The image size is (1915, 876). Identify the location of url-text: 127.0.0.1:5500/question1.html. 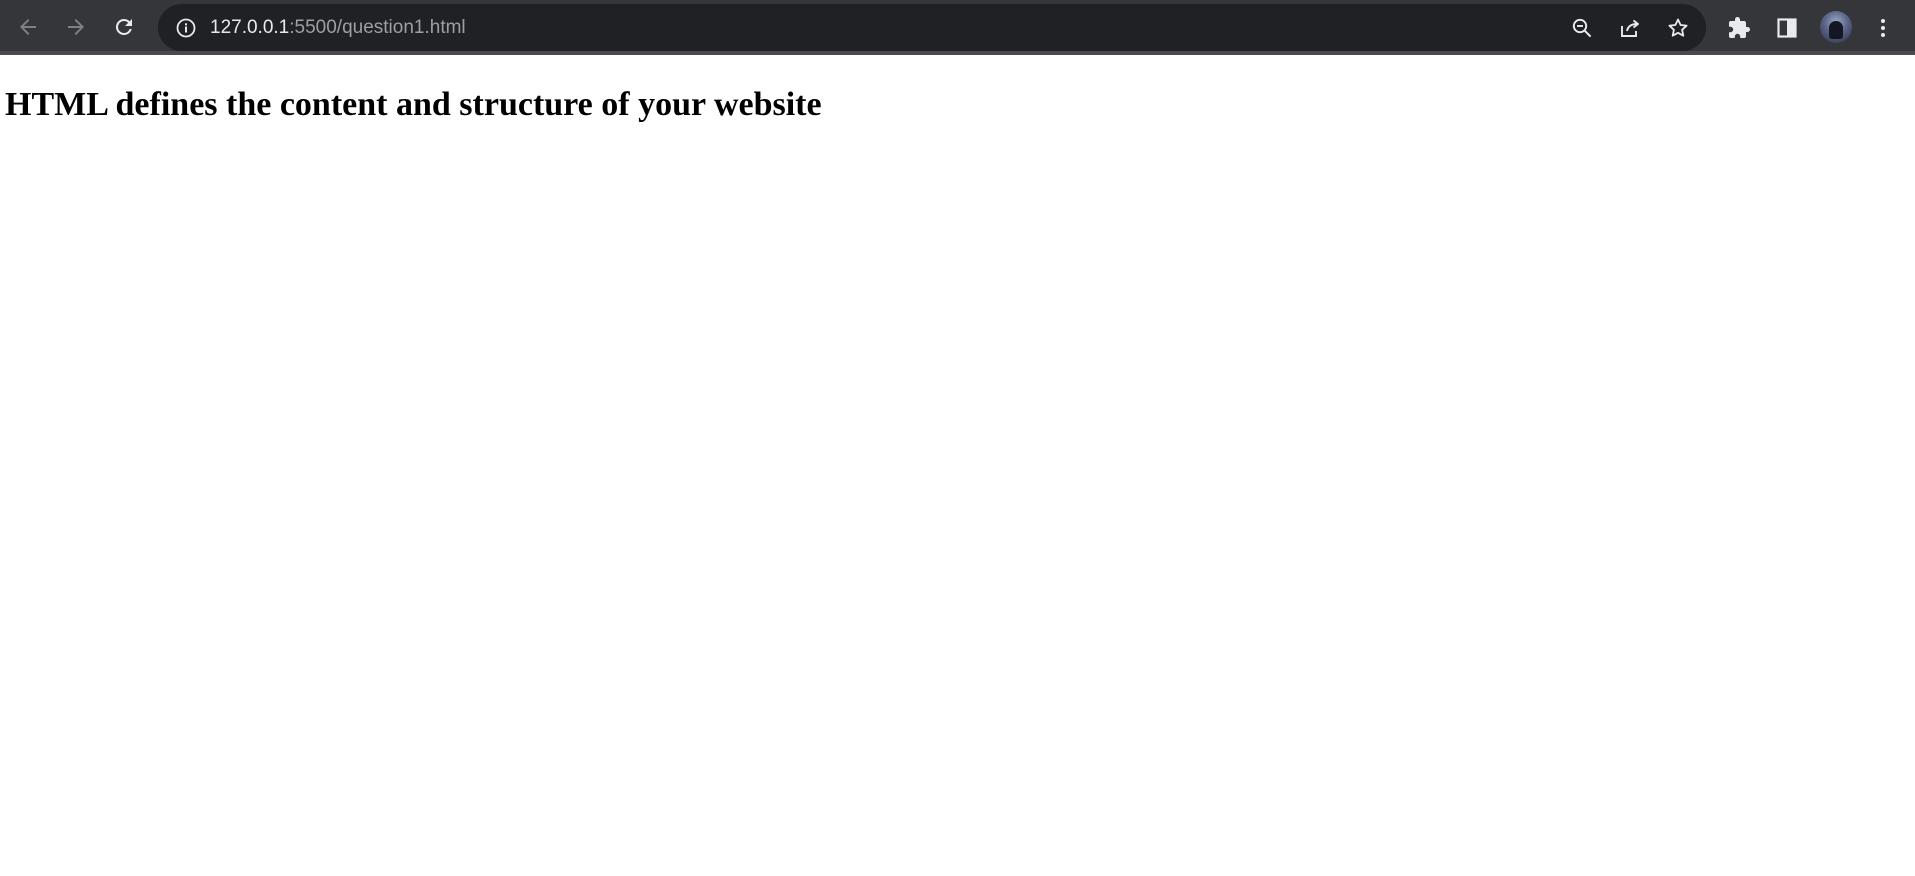
(338, 27).